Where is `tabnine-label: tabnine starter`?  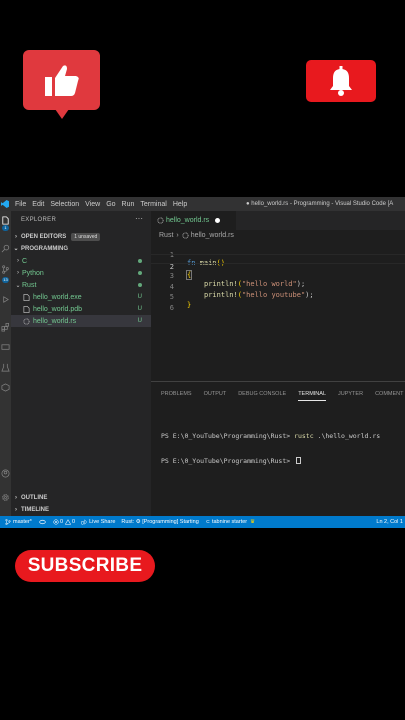 tabnine-label: tabnine starter is located at coordinates (229, 522).